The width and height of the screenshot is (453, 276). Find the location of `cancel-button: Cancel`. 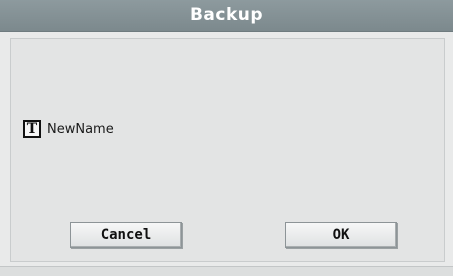

cancel-button: Cancel is located at coordinates (126, 235).